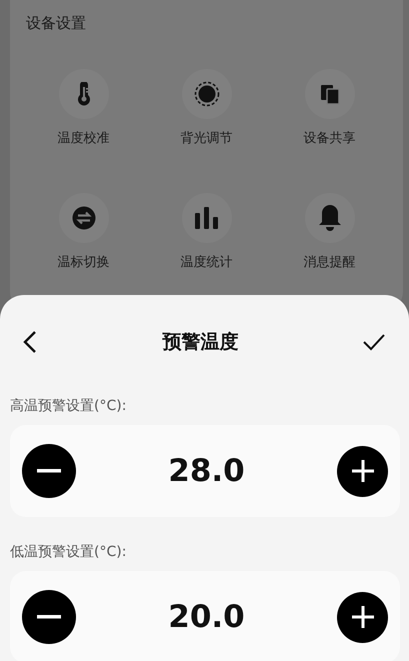  I want to click on backlight-icon, so click(207, 94).